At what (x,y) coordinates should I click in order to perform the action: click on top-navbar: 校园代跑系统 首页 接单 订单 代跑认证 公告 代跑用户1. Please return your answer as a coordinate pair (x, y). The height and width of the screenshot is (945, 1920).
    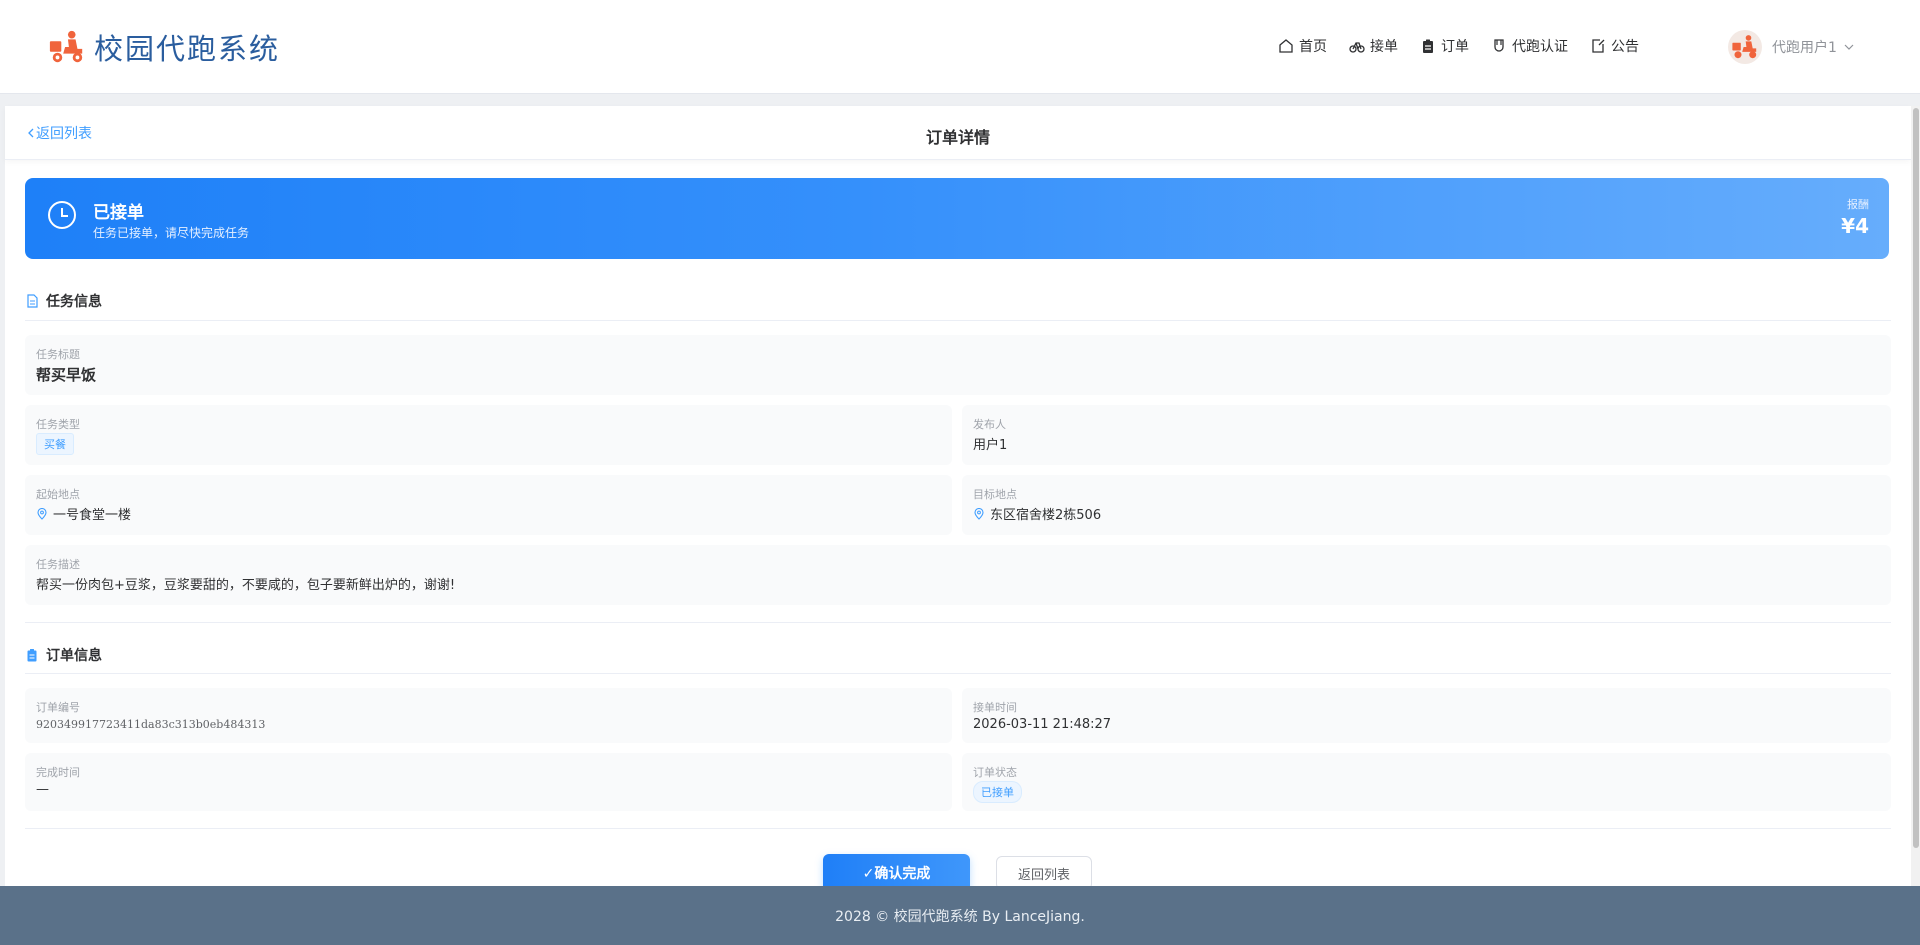
    Looking at the image, I should click on (960, 47).